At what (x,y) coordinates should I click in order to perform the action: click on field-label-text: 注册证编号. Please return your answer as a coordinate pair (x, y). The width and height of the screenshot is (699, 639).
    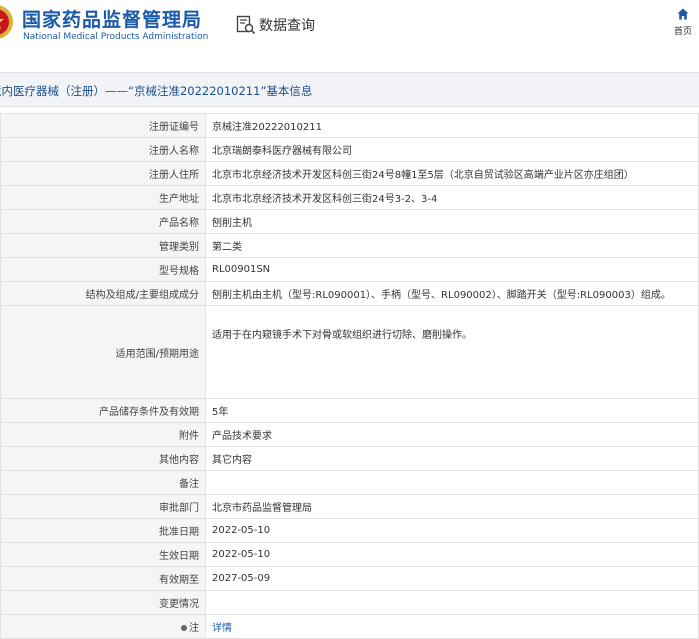
    Looking at the image, I should click on (174, 127).